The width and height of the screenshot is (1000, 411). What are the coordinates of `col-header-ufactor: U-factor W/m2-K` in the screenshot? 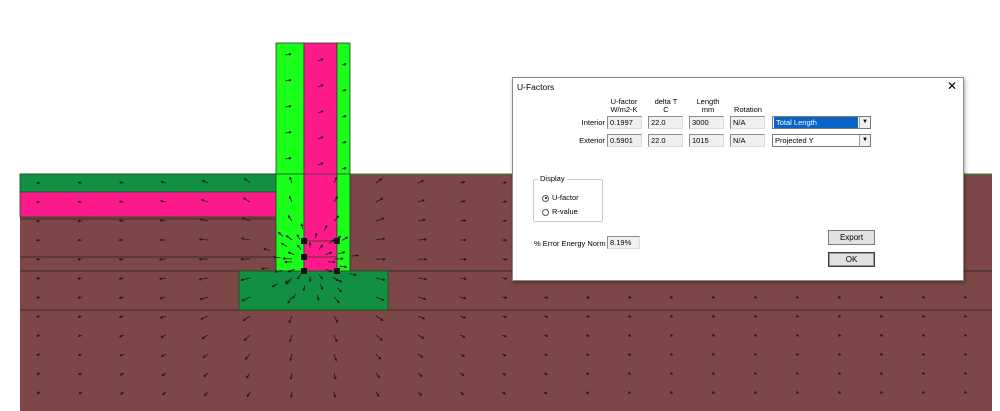 It's located at (624, 105).